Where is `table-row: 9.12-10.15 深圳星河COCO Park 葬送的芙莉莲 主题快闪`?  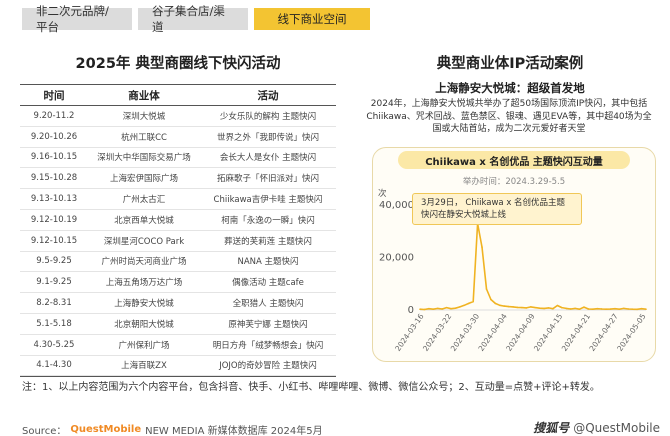 table-row: 9.12-10.15 深圳星河COCO Park 葬送的芙莉莲 主题快闪 is located at coordinates (178, 241).